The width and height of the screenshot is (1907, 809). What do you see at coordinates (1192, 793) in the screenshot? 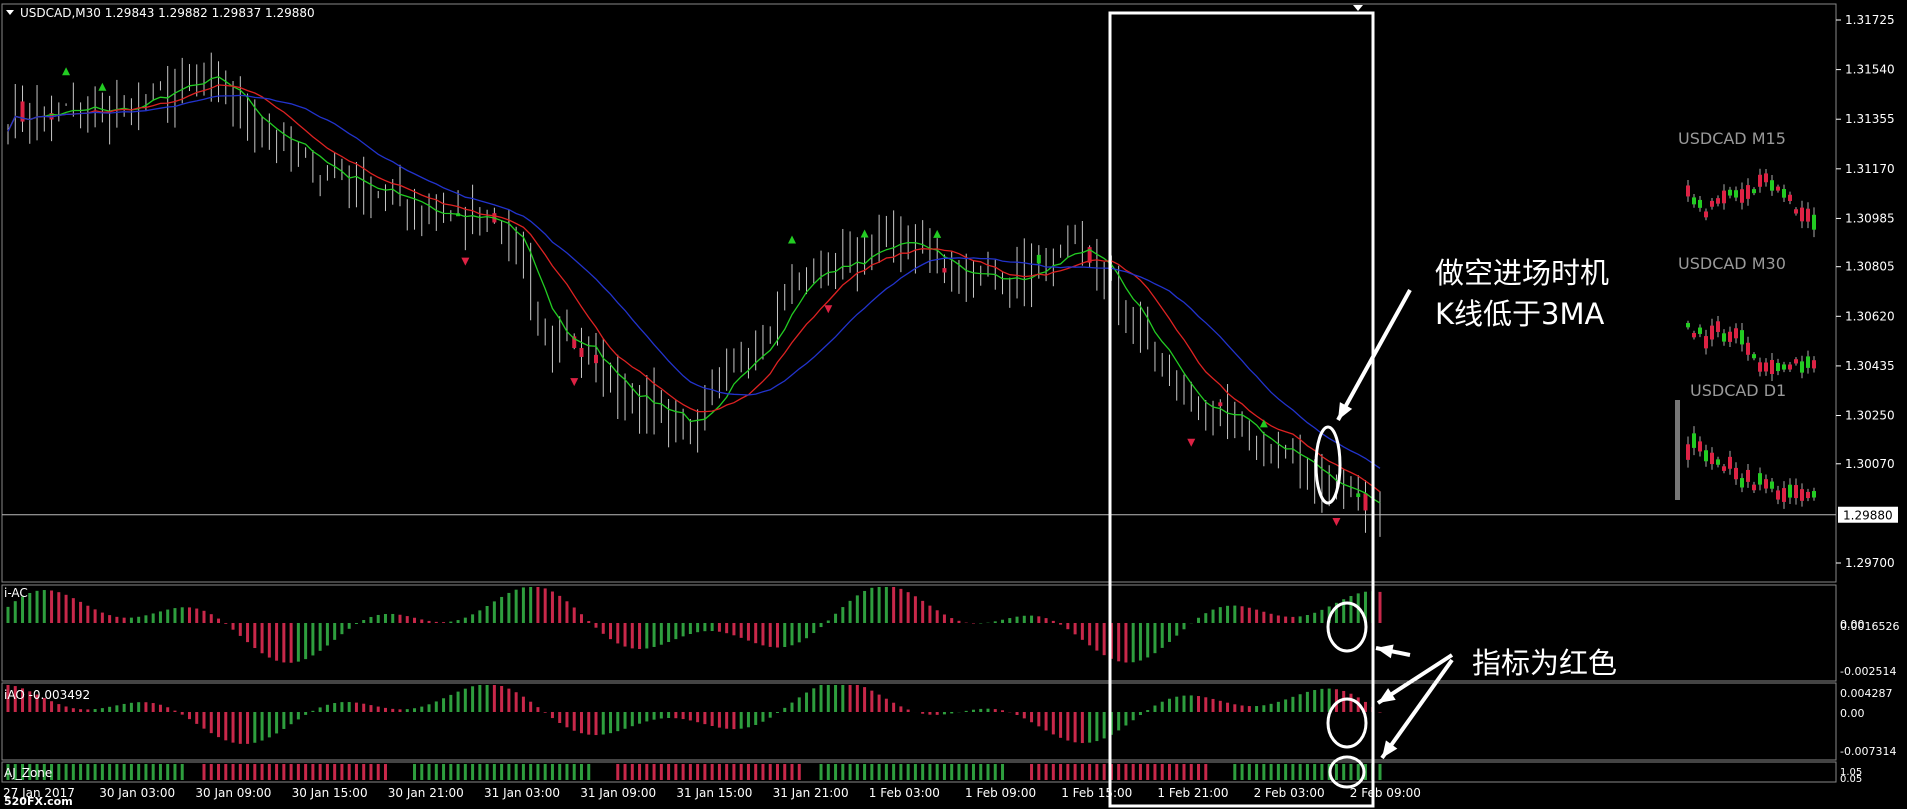
I see `time-axis-label: 1 Feb 21:00` at bounding box center [1192, 793].